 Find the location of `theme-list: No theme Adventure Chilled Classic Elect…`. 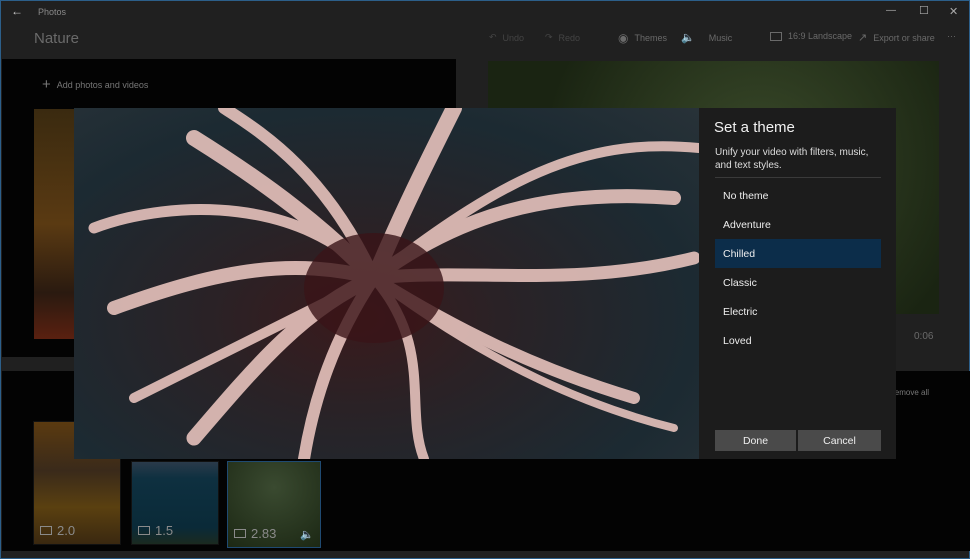

theme-list: No theme Adventure Chilled Classic Elect… is located at coordinates (798, 268).